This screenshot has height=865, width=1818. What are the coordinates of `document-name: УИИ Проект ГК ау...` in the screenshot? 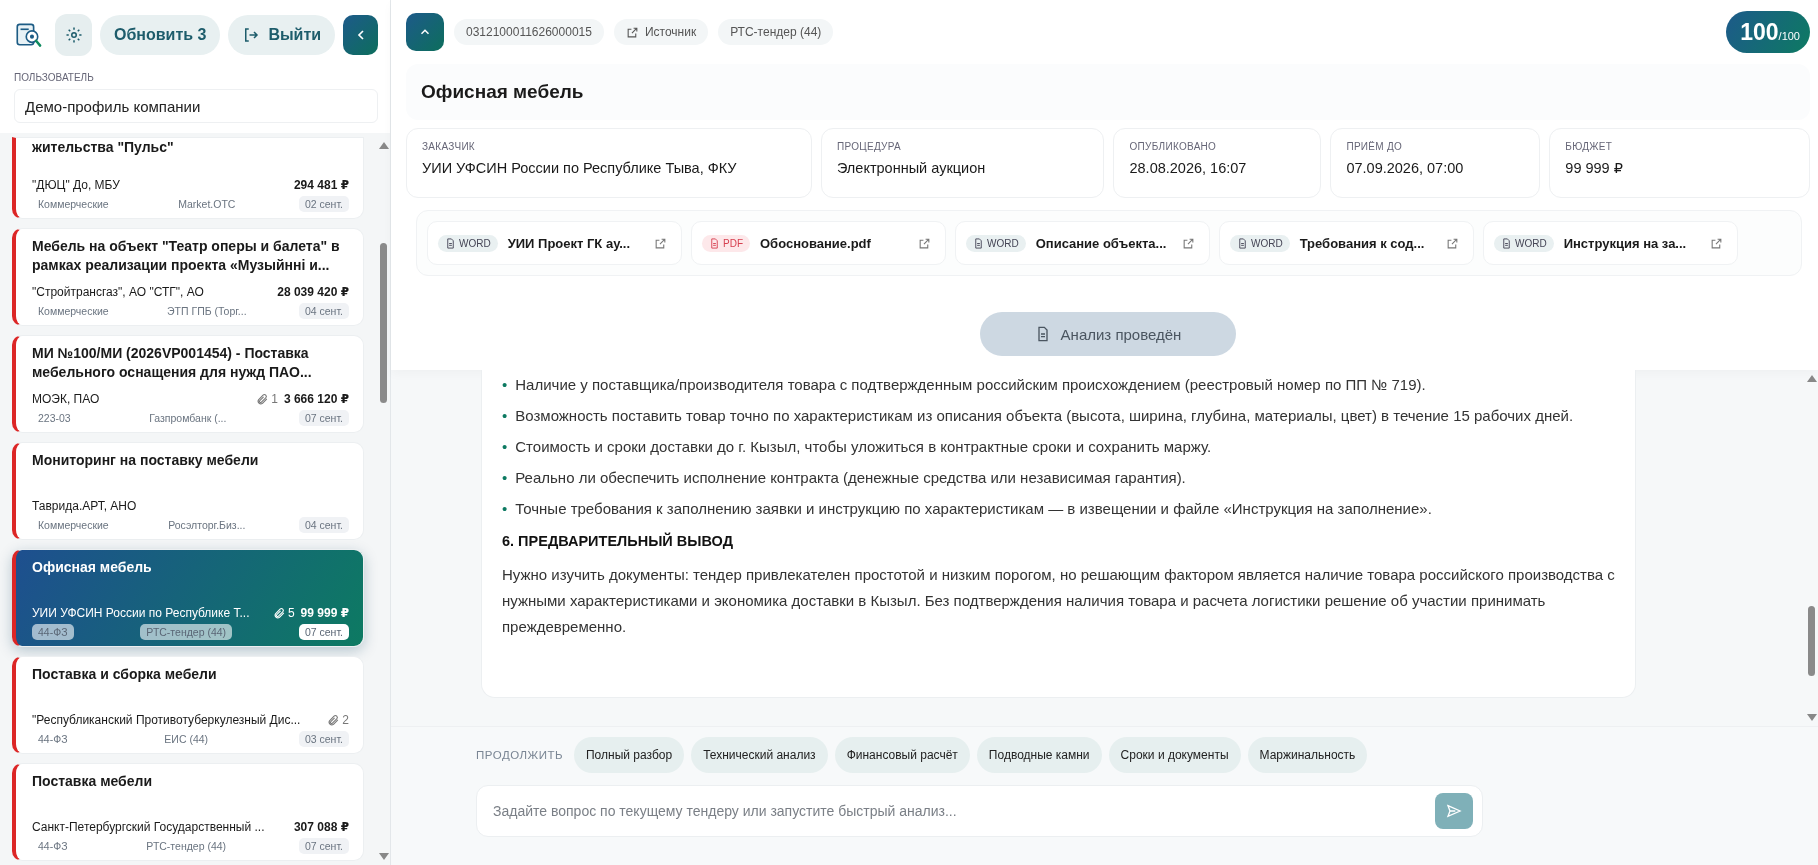 It's located at (569, 243).